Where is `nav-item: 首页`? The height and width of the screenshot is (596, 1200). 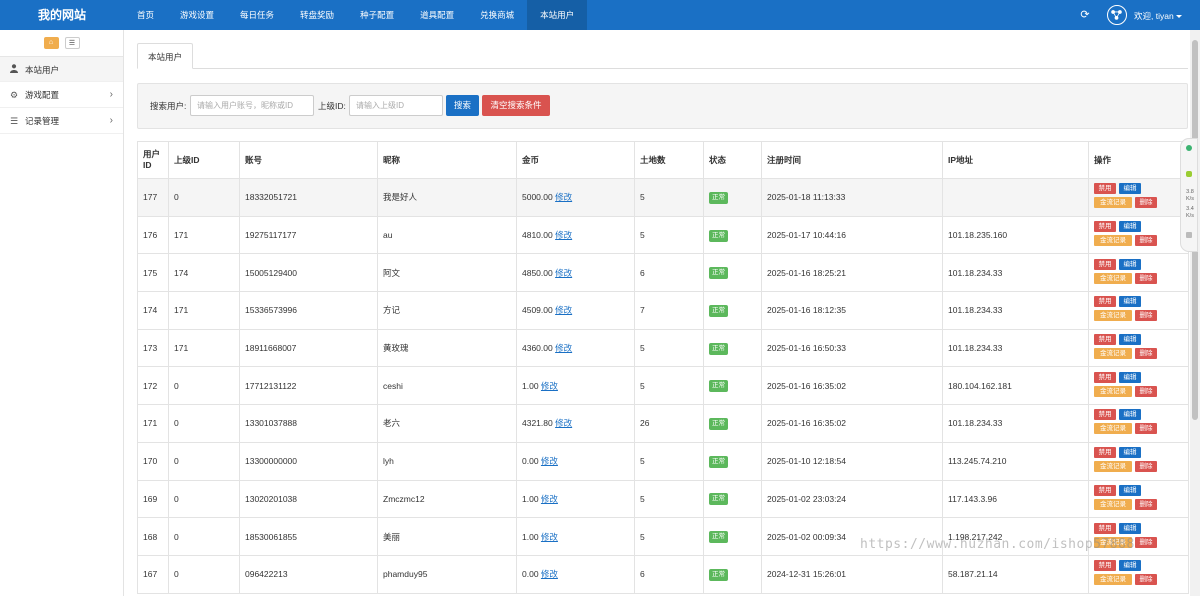
nav-item: 首页 is located at coordinates (145, 15).